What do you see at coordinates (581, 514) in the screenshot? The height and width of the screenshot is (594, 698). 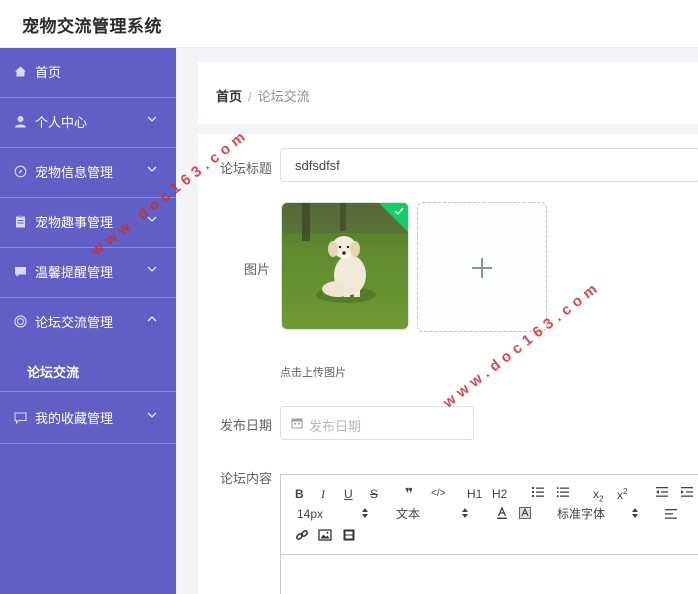 I see `font-family-select: 标准字体` at bounding box center [581, 514].